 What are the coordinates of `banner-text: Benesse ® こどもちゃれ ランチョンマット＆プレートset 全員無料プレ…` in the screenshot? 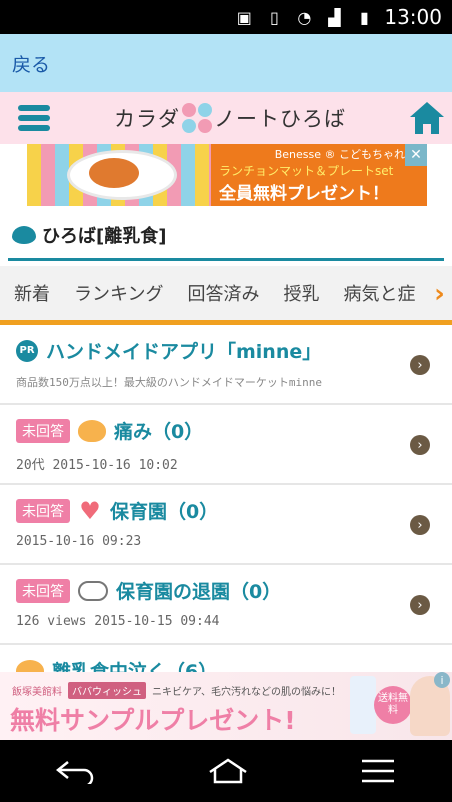 It's located at (319, 175).